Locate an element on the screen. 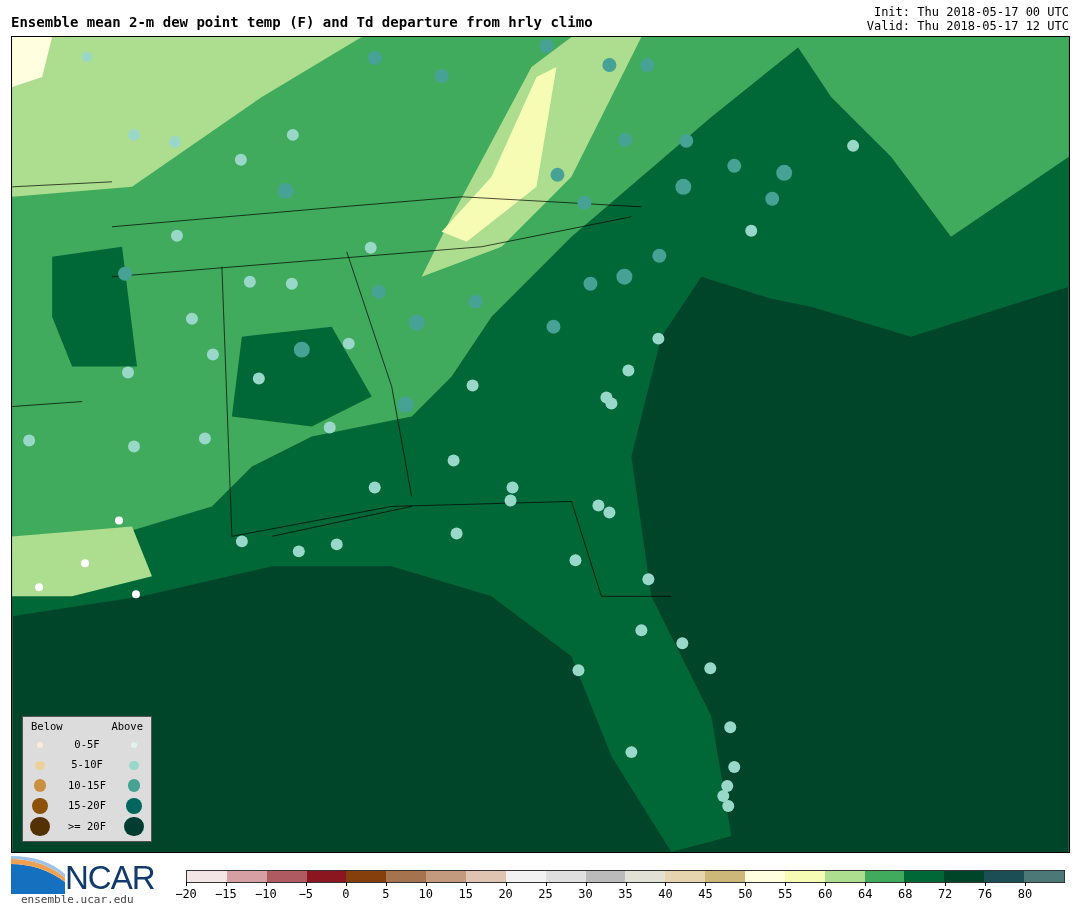  legend-label: 15-20F is located at coordinates (87, 806).